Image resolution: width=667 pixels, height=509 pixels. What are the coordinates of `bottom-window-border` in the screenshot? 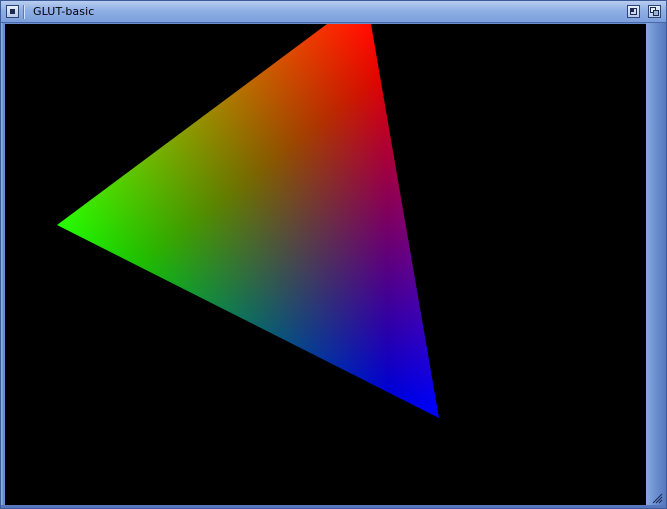 It's located at (333, 506).